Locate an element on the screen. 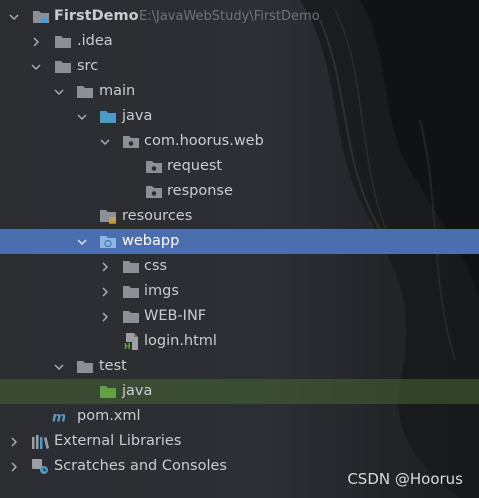 This screenshot has width=479, height=498. project-path: E:\JavaWebStudy\FirstDemo is located at coordinates (229, 16).